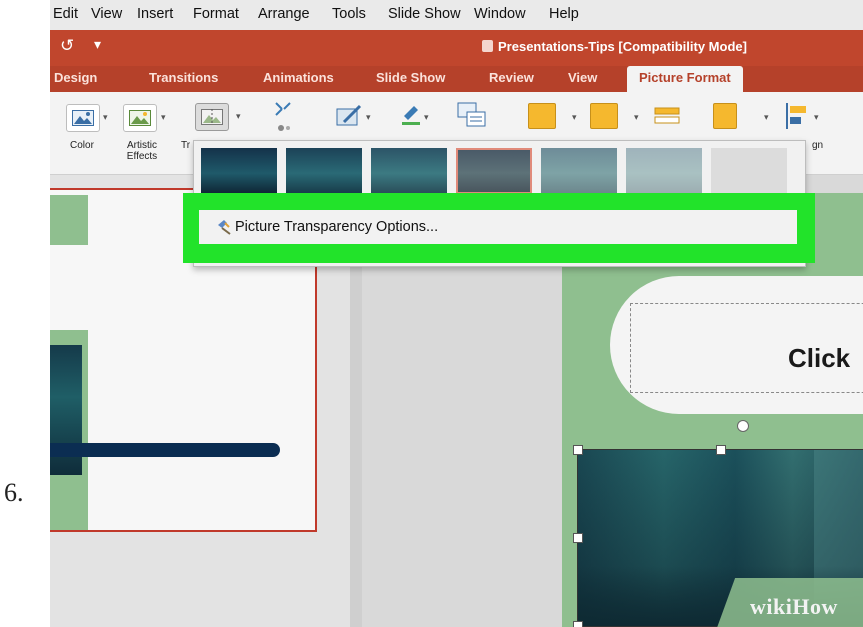 This screenshot has width=863, height=627. What do you see at coordinates (368, 117) in the screenshot?
I see `picture-styles-chevron-down-icon: ▾` at bounding box center [368, 117].